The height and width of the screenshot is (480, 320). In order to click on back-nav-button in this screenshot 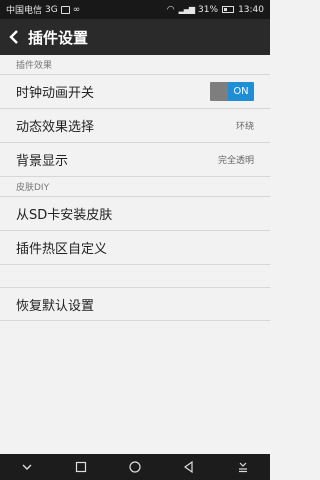, I will do `click(189, 467)`.